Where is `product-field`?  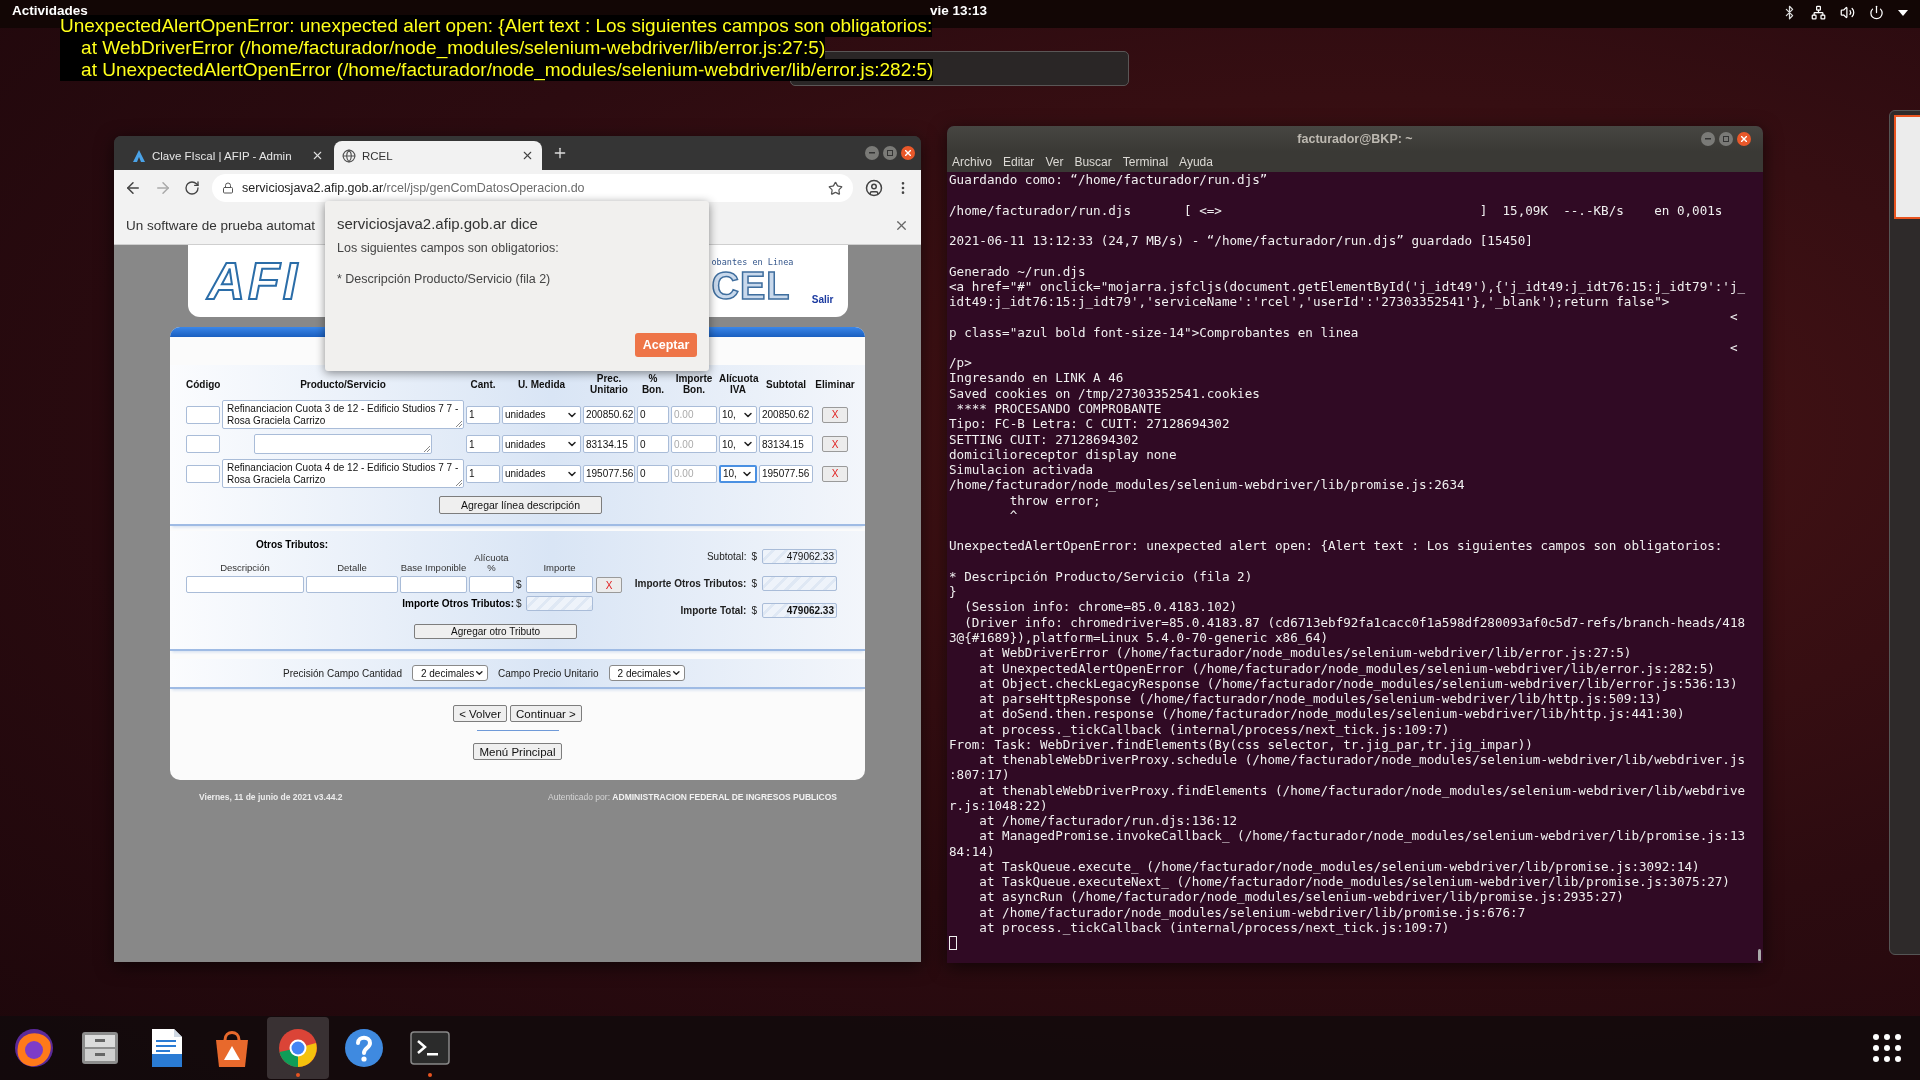 product-field is located at coordinates (343, 444).